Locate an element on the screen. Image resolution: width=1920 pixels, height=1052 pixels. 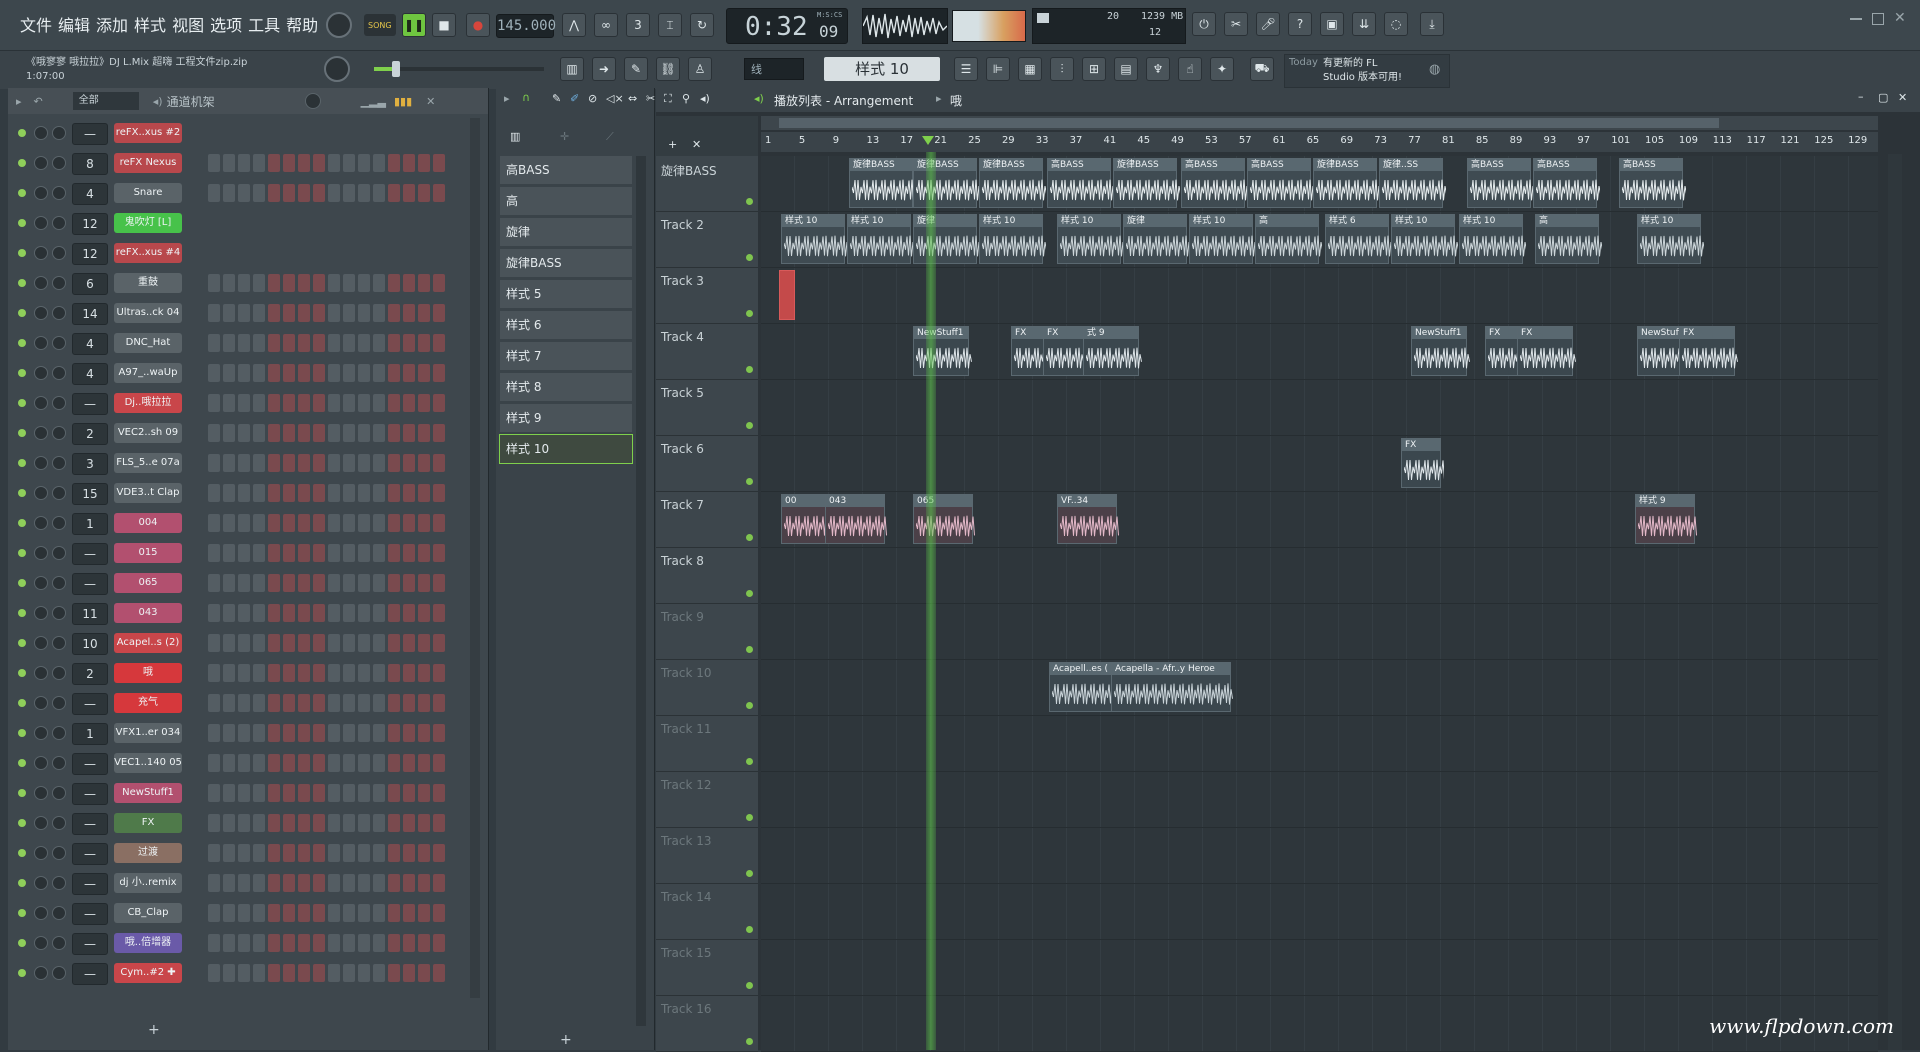
playlist-clip: 043 is located at coordinates (856, 519).